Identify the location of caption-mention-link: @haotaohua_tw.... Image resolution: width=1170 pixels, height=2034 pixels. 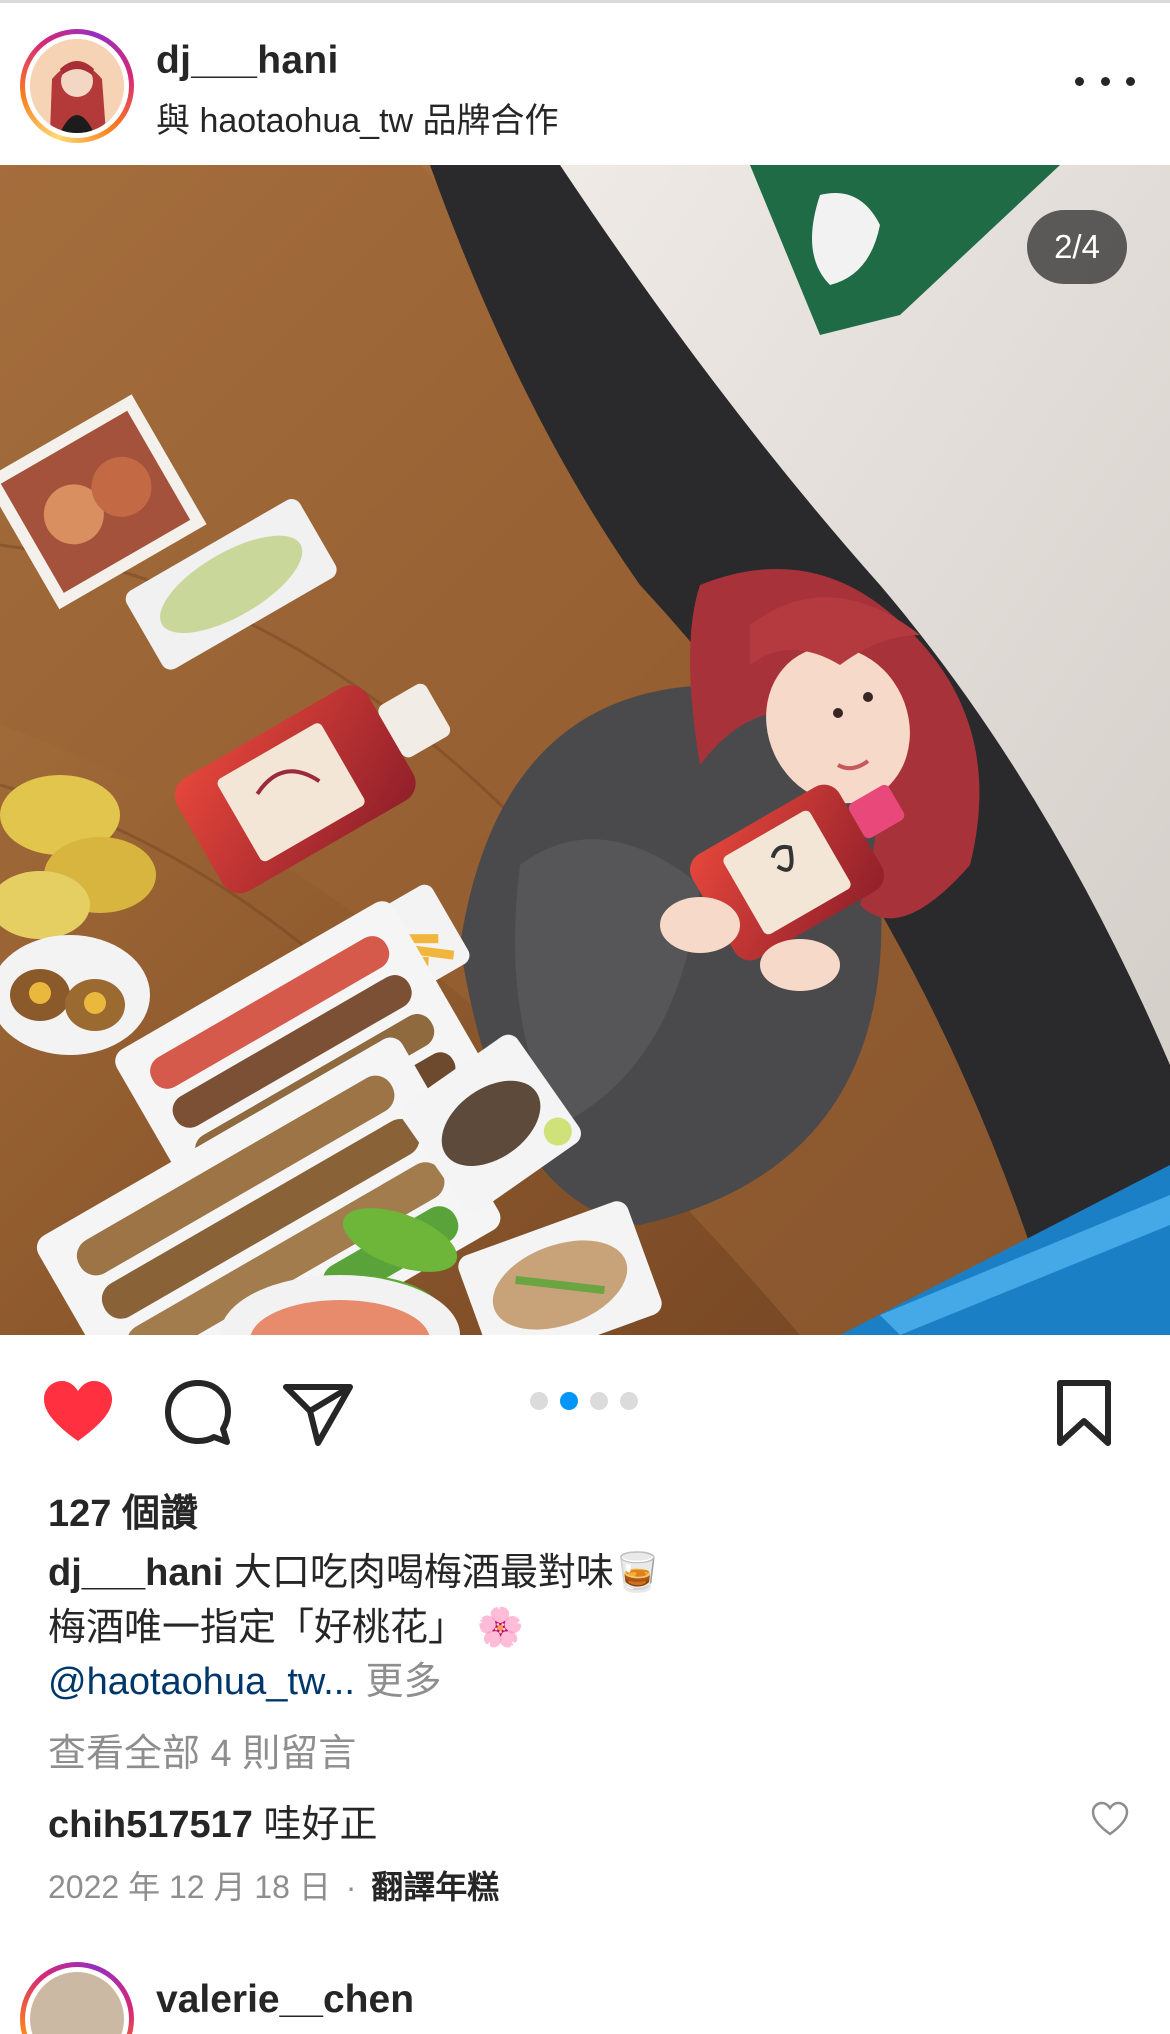
(201, 1682).